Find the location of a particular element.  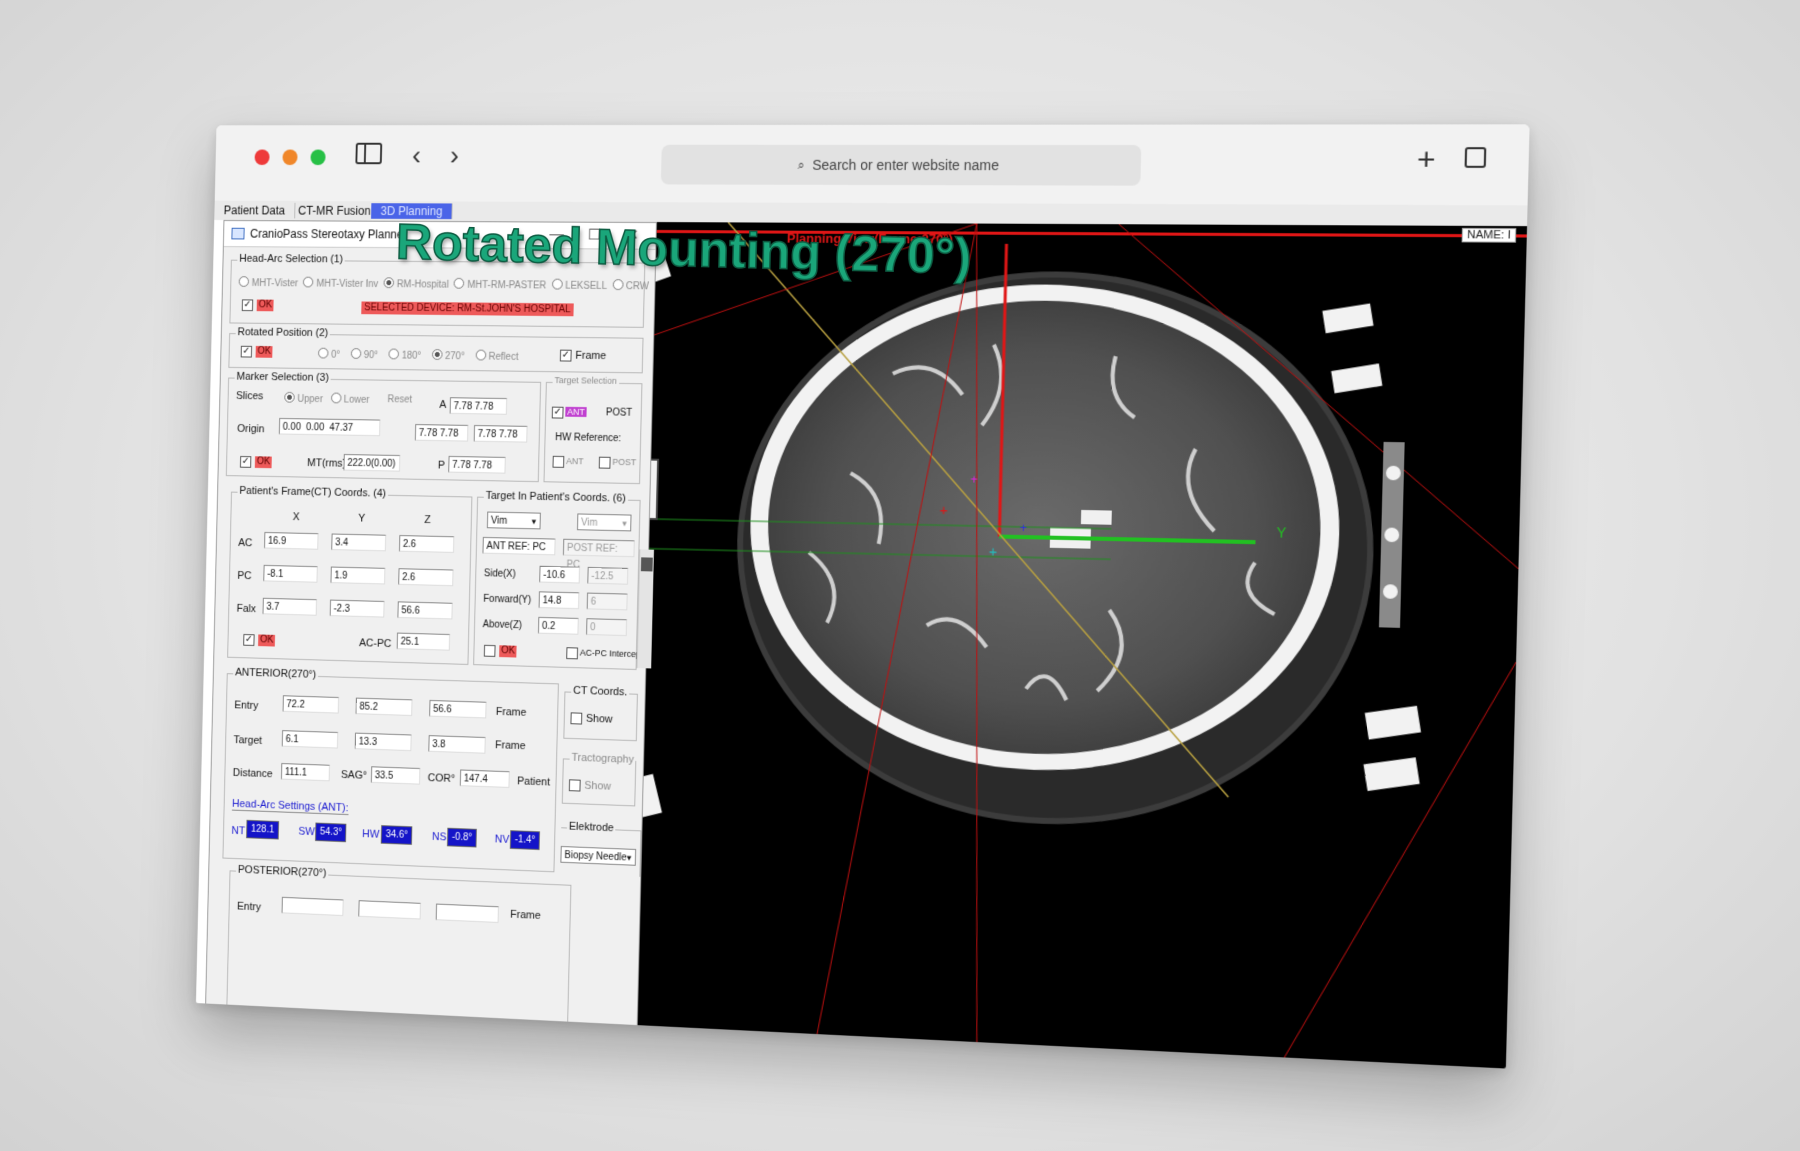

option-rm-hospital: RM-Hospital is located at coordinates (416, 284).